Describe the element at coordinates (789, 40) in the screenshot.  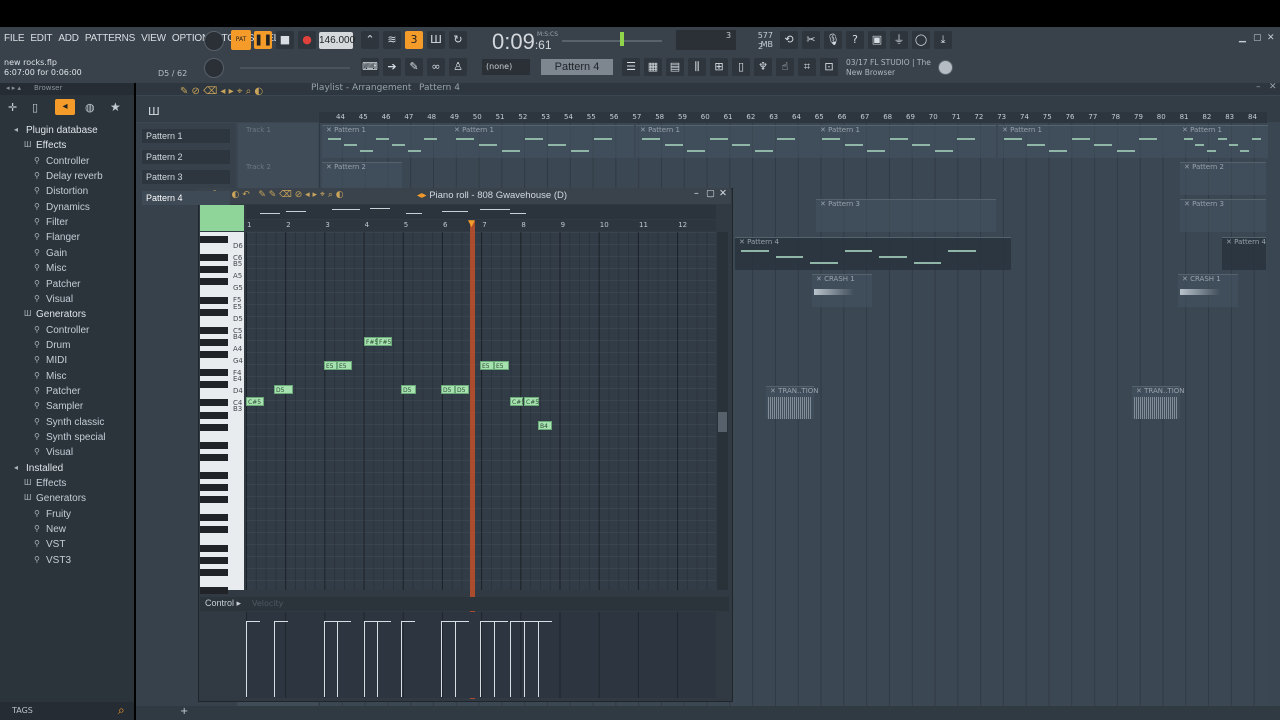
I see `undo-history-button: ⟲` at that location.